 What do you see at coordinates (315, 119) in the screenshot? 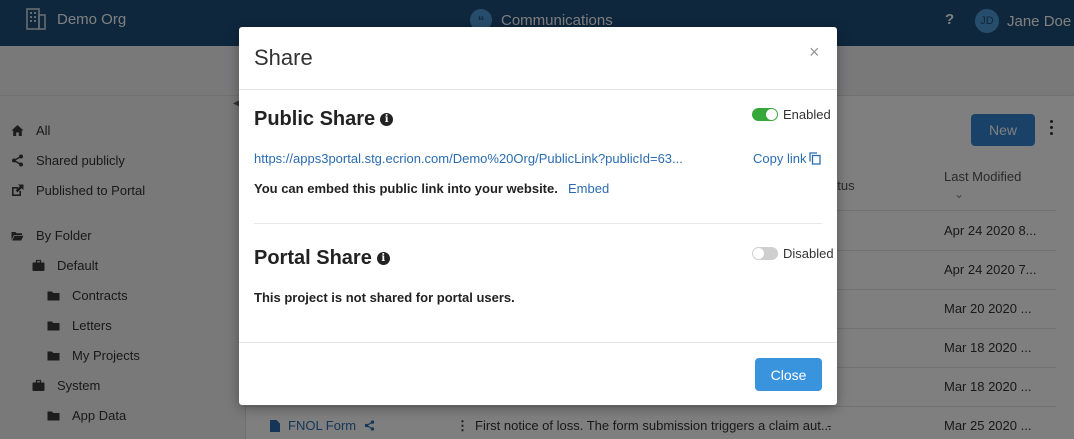
I see `public-share-title: Public Share` at bounding box center [315, 119].